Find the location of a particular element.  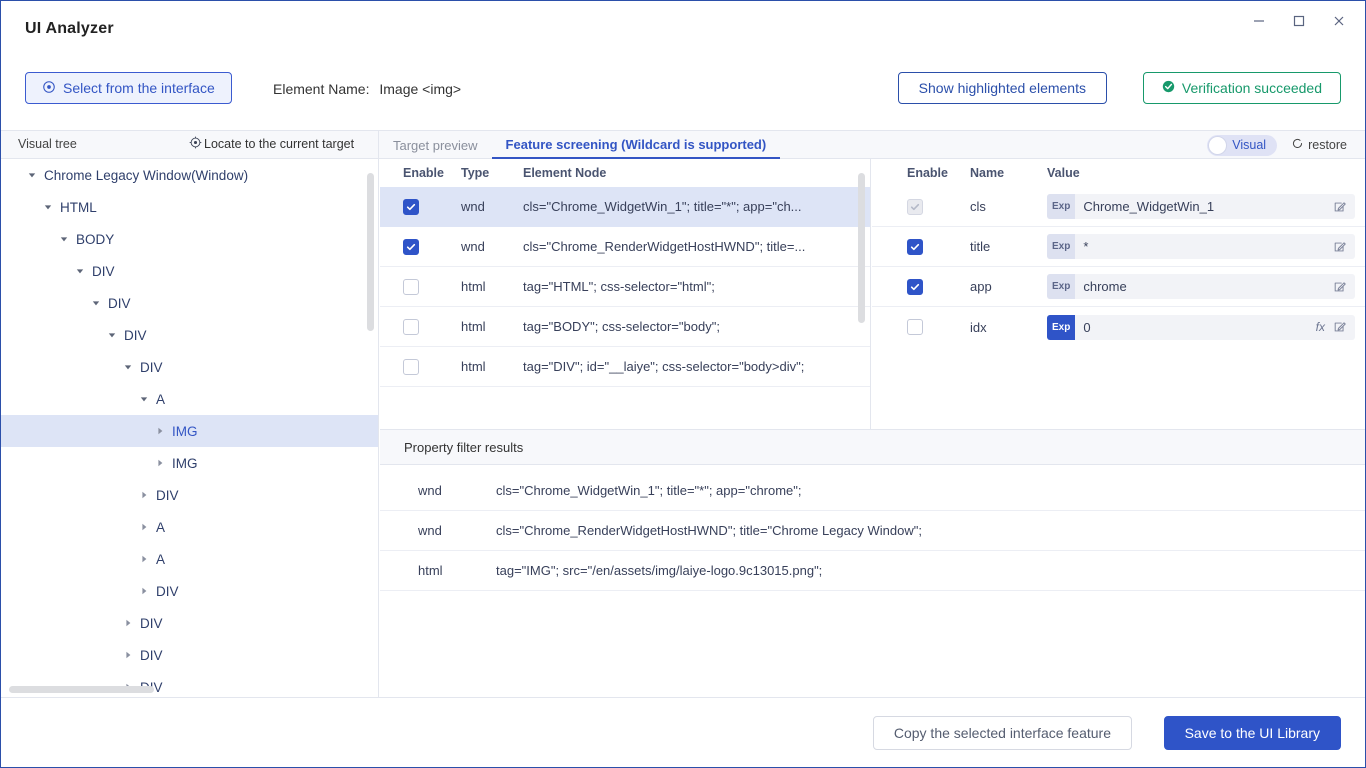

select-from-interface-button: Select from the interface is located at coordinates (128, 88).